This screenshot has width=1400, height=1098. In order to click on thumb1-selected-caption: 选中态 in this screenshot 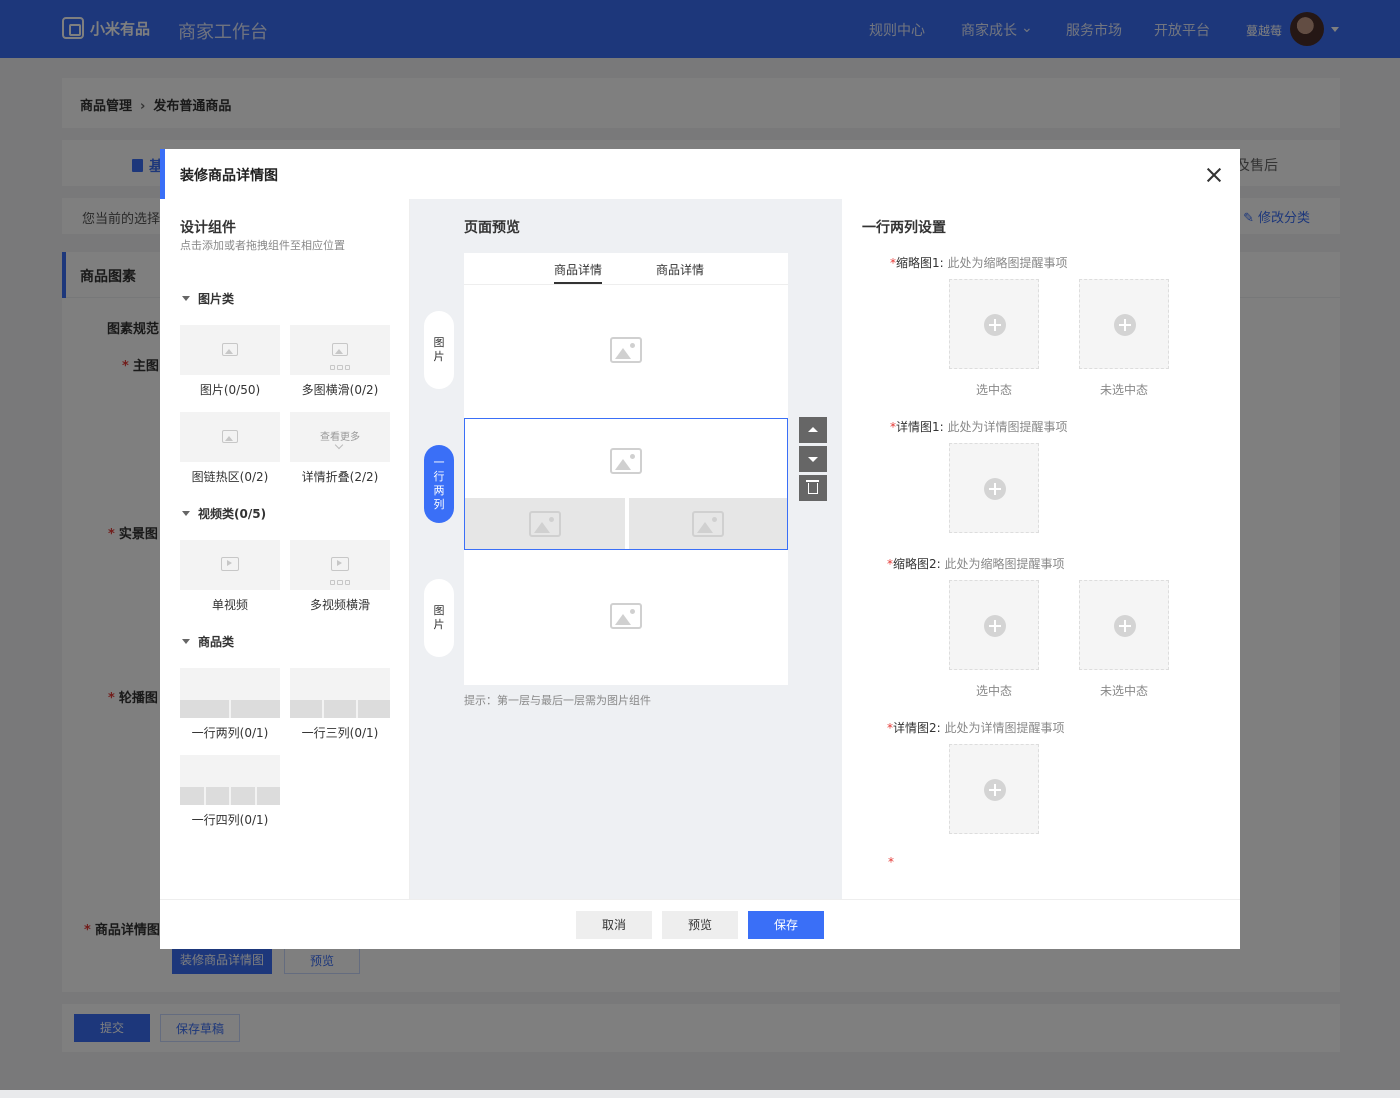, I will do `click(993, 390)`.